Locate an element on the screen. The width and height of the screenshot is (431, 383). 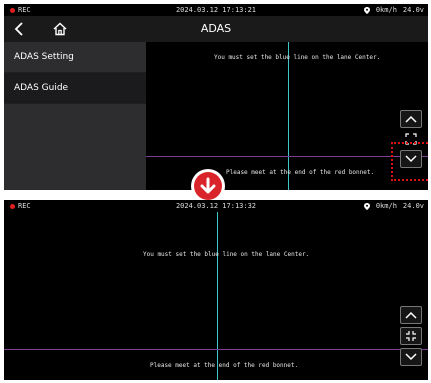
status-bar: REC 2024.03.12 17:13:21 0km/h 24.0v is located at coordinates (216, 10).